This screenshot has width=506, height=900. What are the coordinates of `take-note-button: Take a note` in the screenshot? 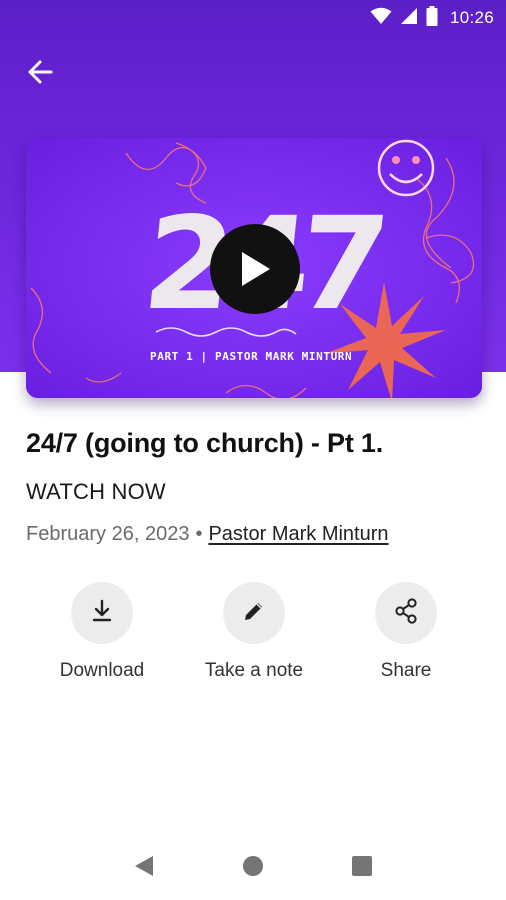 It's located at (254, 637).